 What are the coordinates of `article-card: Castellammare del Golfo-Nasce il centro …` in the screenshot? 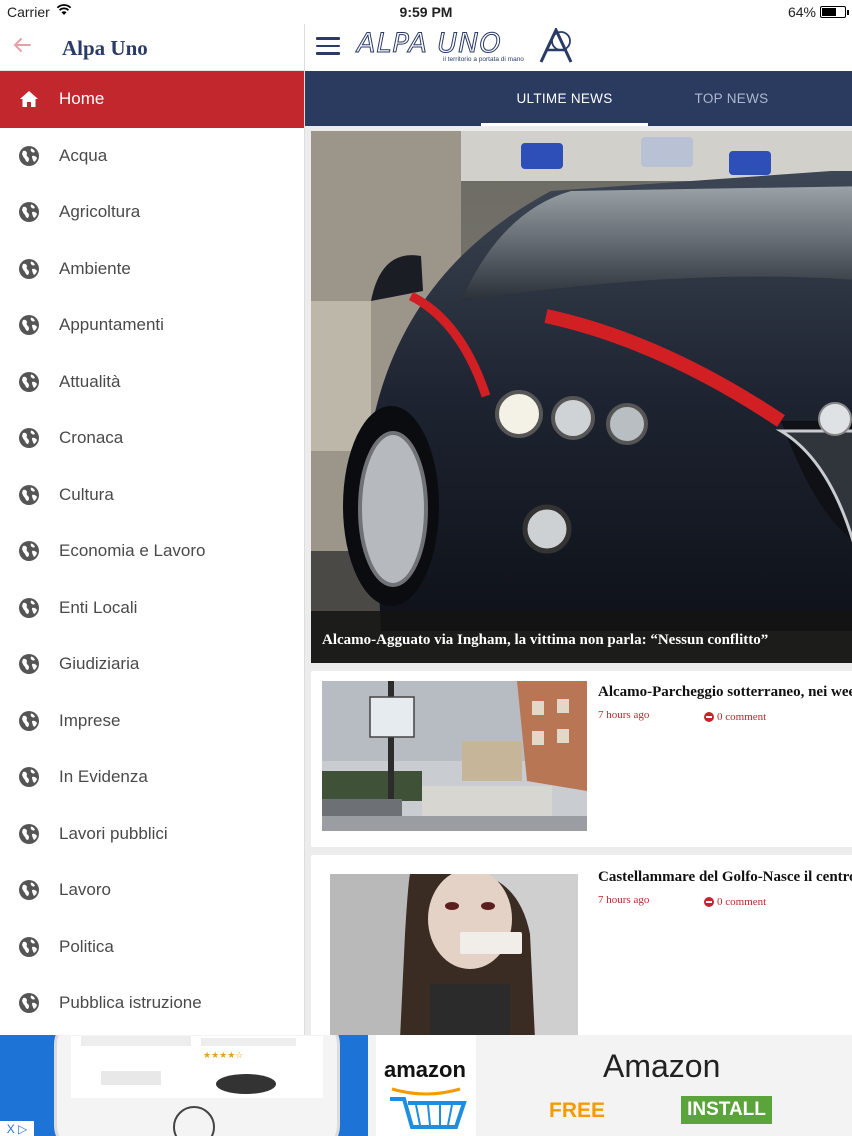 It's located at (581, 945).